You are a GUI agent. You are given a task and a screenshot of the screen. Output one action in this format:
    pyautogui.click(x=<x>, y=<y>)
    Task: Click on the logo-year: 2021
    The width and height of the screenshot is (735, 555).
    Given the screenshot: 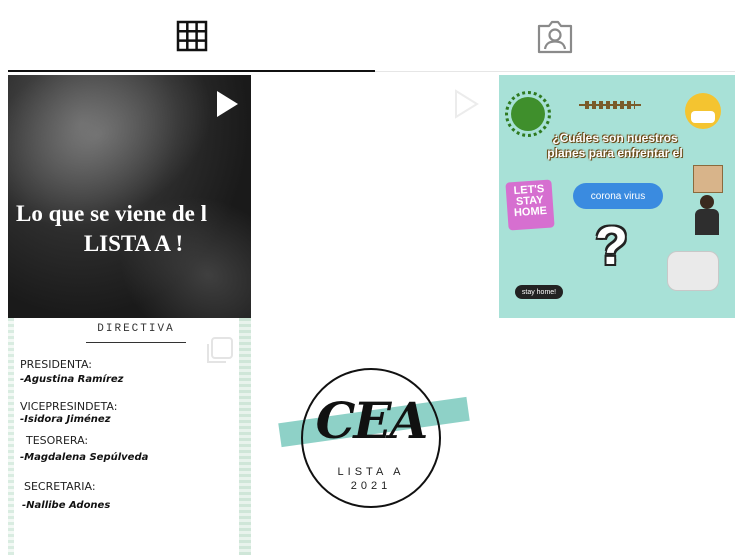 What is the action you would take?
    pyautogui.click(x=371, y=486)
    